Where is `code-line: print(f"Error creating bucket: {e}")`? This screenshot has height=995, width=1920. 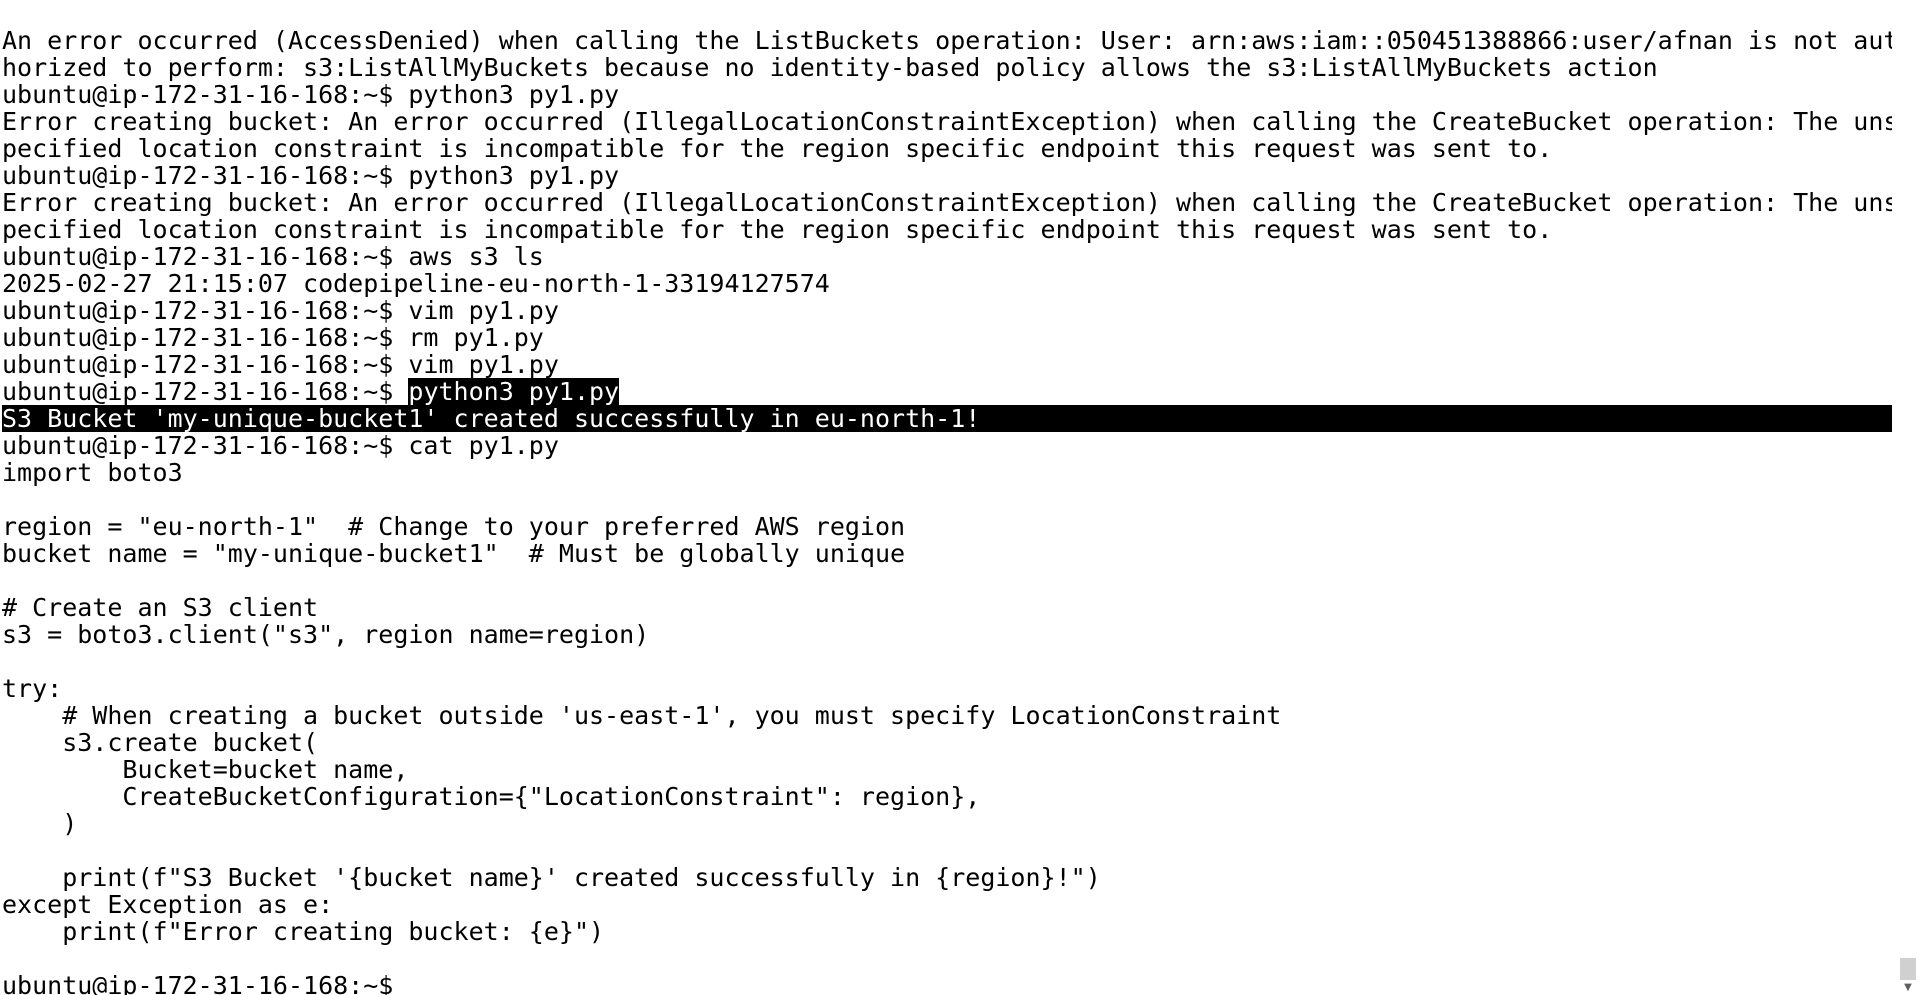 code-line: print(f"Error creating bucket: {e}") is located at coordinates (303, 931).